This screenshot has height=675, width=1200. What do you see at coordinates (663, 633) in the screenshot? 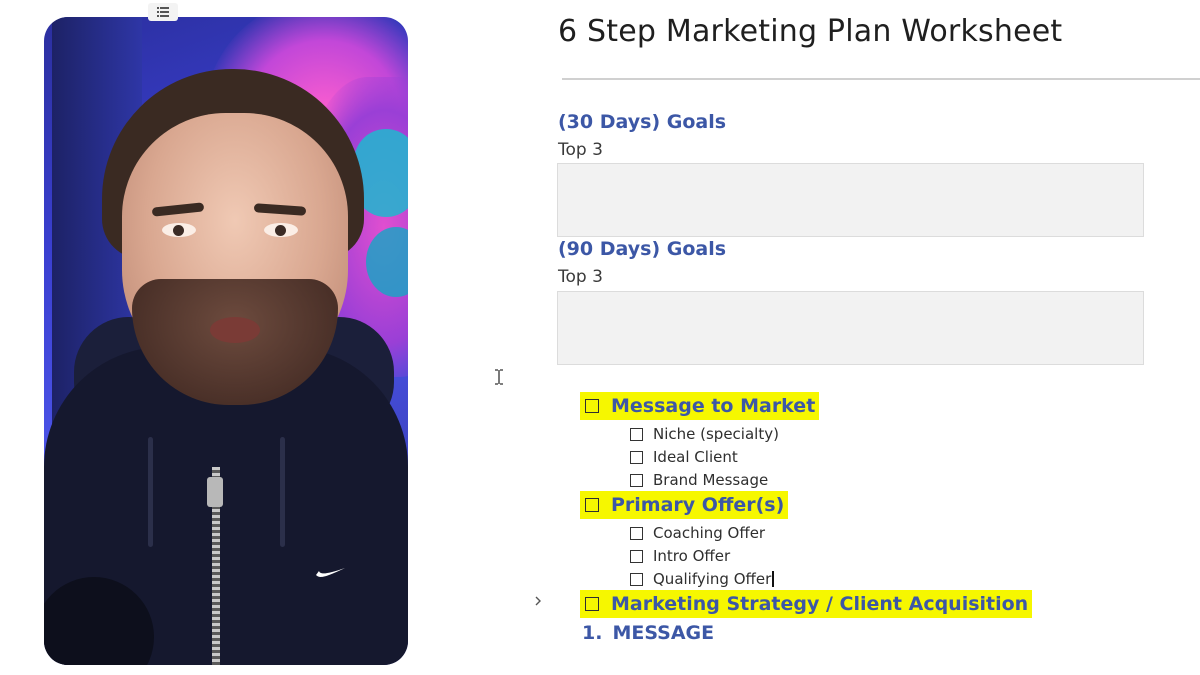
I see `numbered-heading-text: MESSAGE` at bounding box center [663, 633].